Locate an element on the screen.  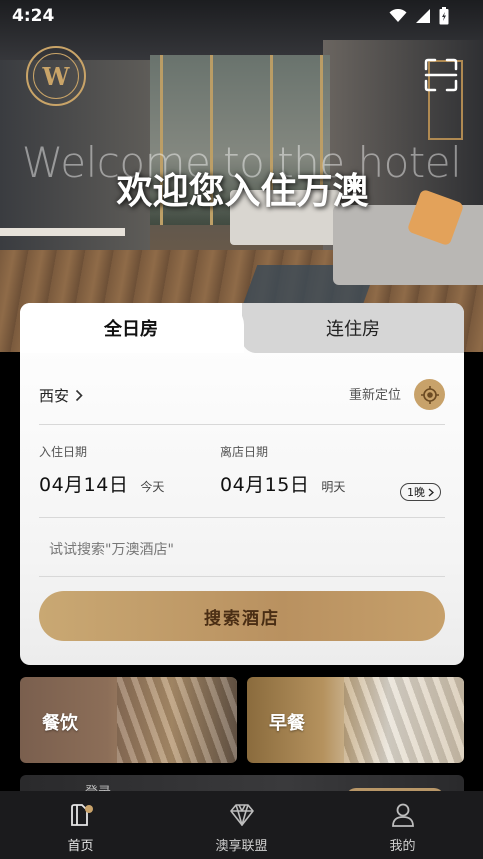
nav-label: 首页 is located at coordinates (80, 846).